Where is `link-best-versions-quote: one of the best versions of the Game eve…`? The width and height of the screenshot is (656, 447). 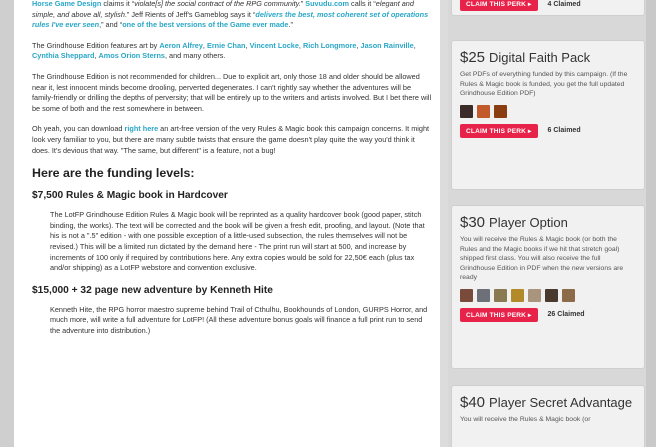
link-best-versions-quote: one of the best versions of the Game eve… is located at coordinates (205, 24).